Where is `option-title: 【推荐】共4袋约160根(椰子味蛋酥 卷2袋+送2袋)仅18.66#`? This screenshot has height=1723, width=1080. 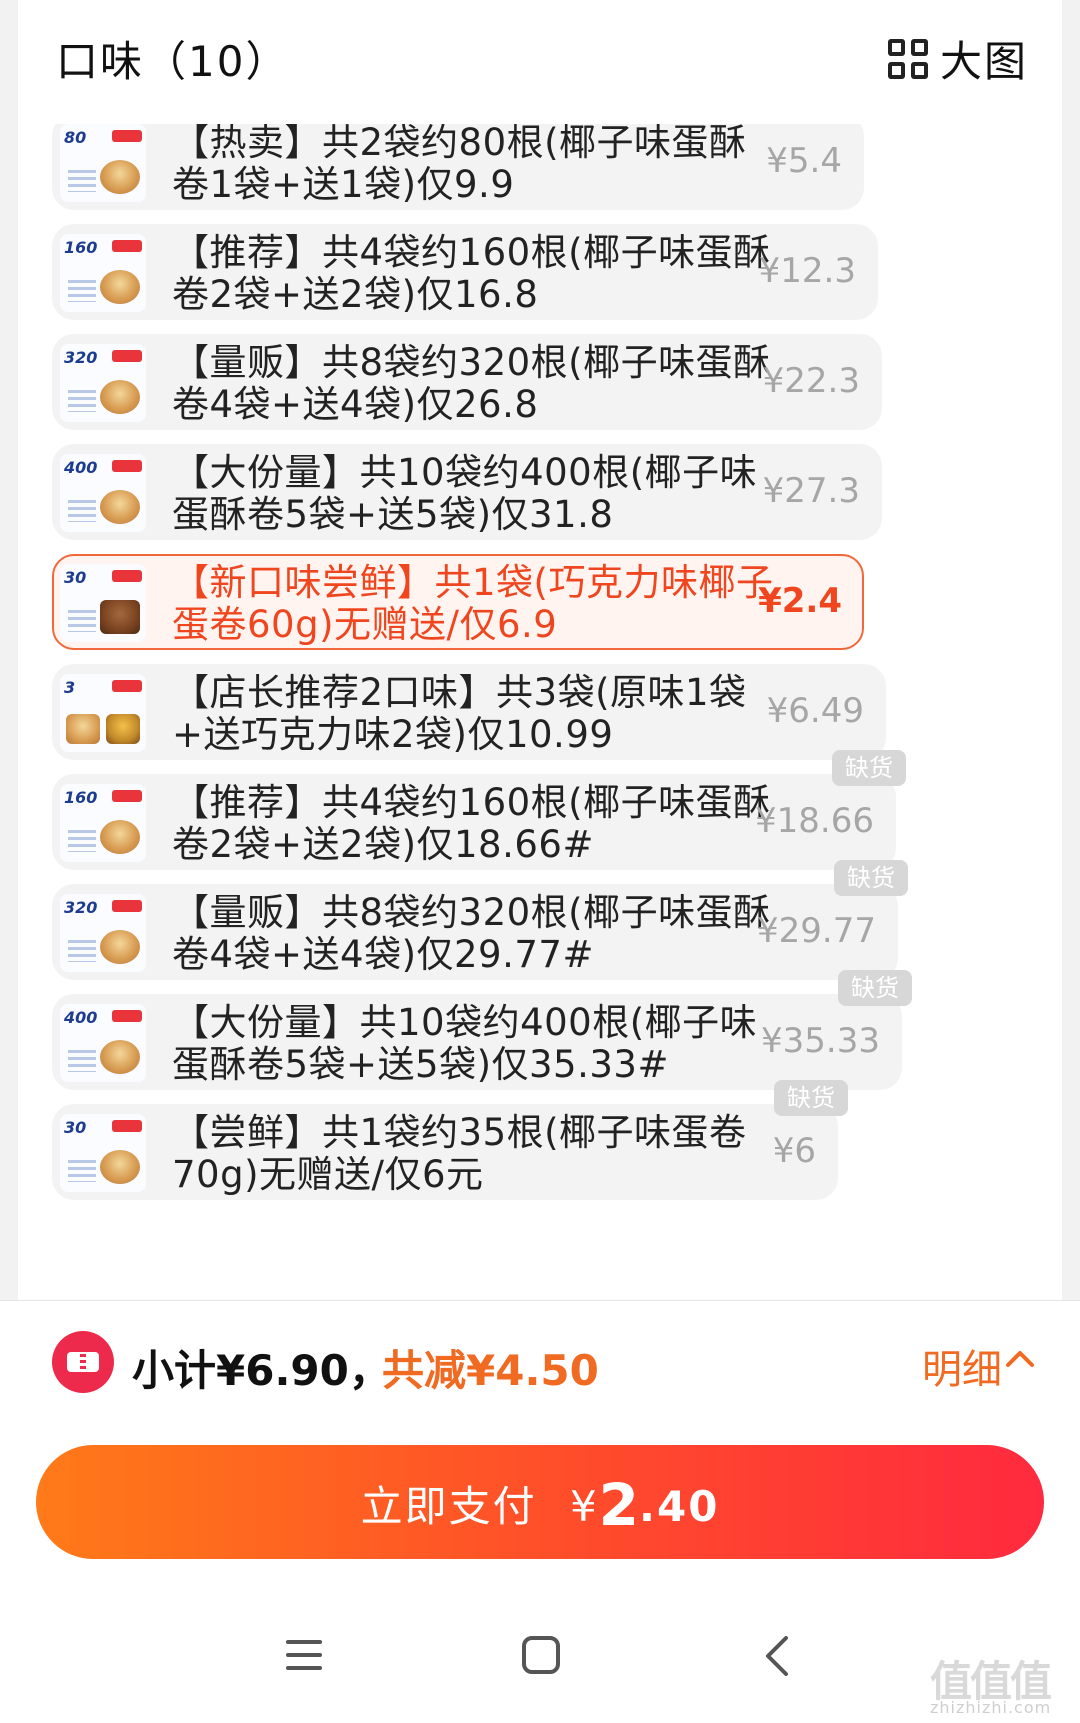
option-title: 【推荐】共4袋约160根(椰子味蛋酥 卷2袋+送2袋)仅18.66# is located at coordinates (477, 824).